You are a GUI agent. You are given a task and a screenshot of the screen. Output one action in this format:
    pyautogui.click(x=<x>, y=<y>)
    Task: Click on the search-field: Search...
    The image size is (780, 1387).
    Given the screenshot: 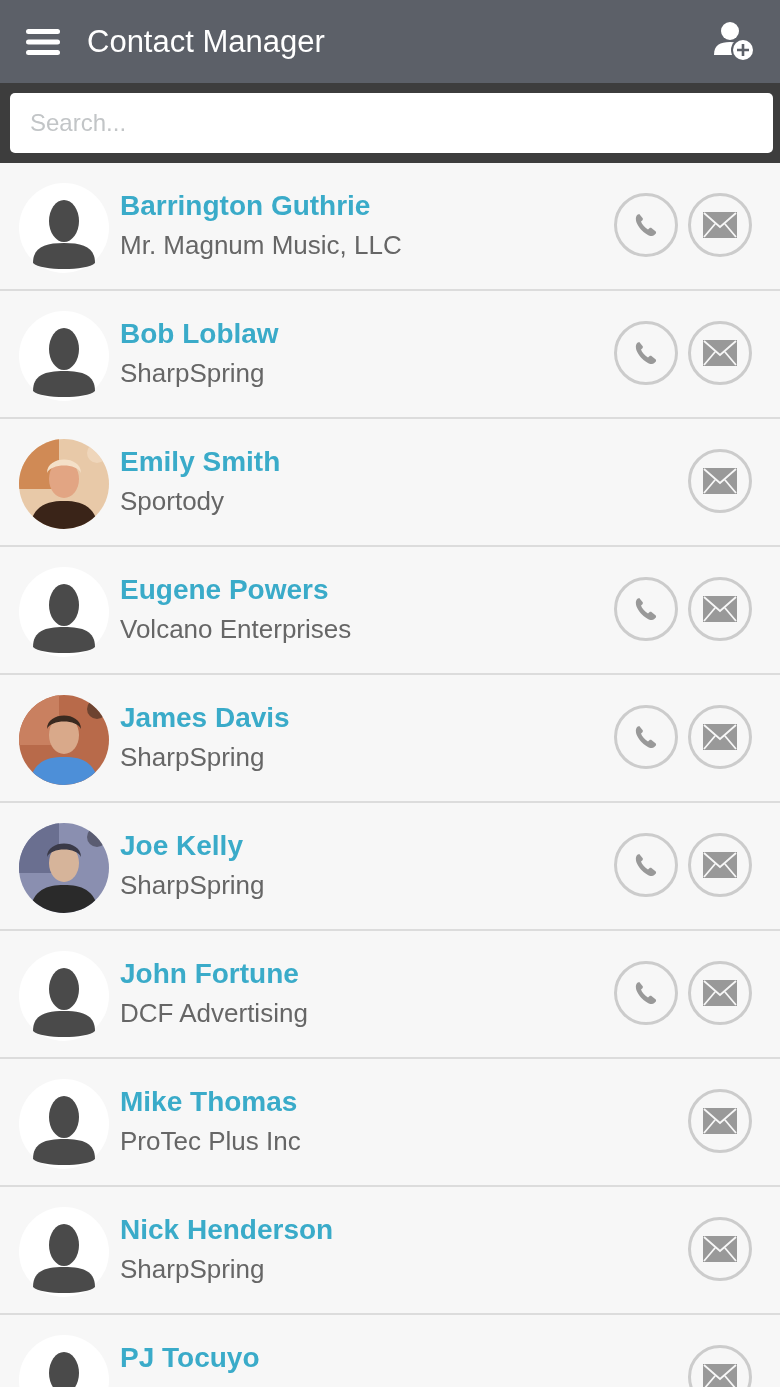 What is the action you would take?
    pyautogui.click(x=391, y=123)
    